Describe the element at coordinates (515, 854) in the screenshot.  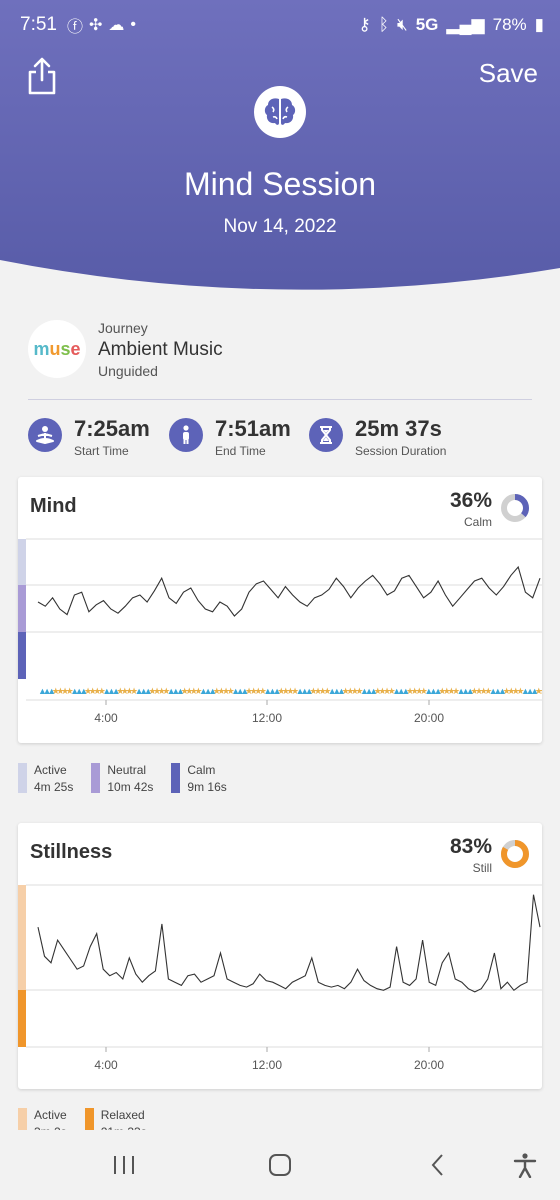
I see `stillness-donut` at that location.